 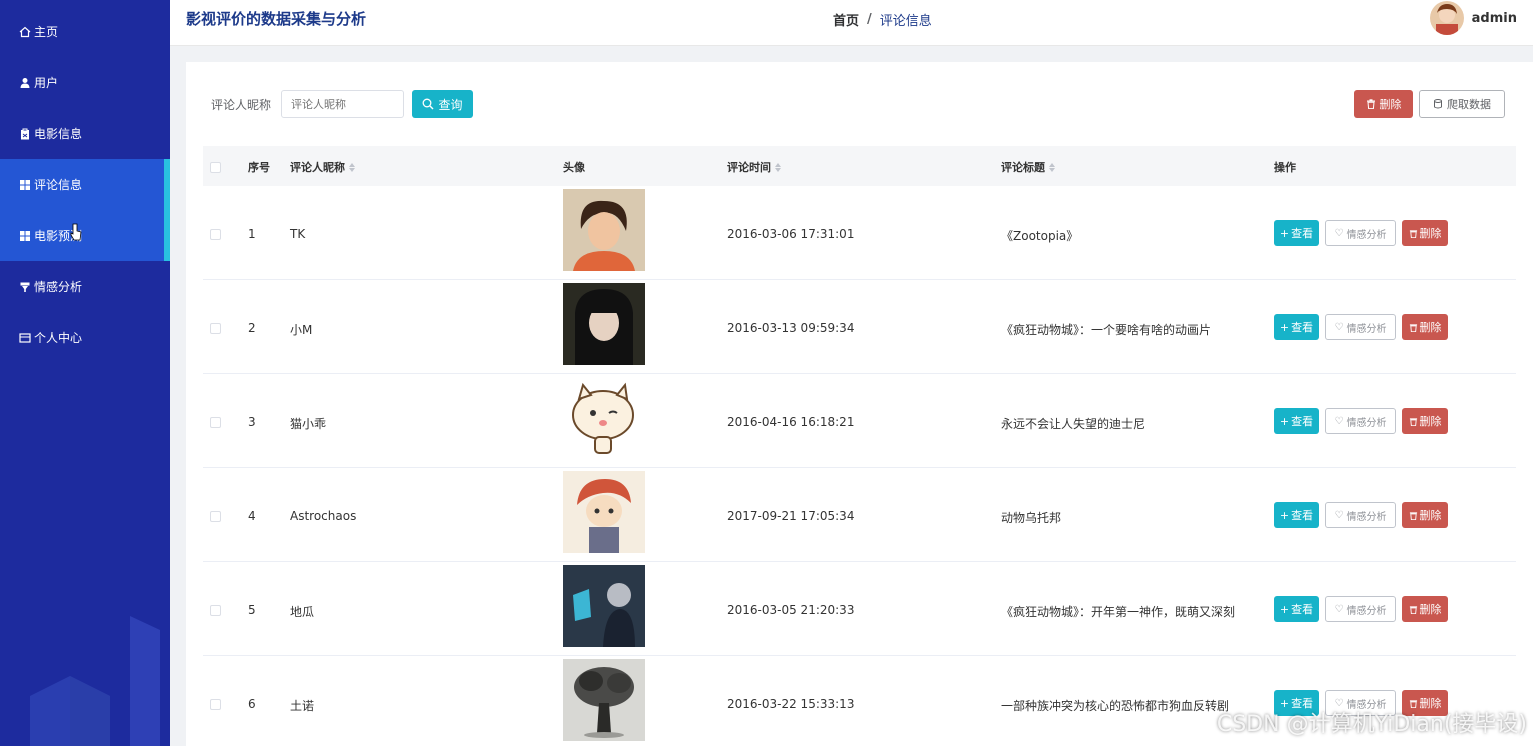 What do you see at coordinates (791, 234) in the screenshot?
I see `row-time: 2016-03-06 17:31:01` at bounding box center [791, 234].